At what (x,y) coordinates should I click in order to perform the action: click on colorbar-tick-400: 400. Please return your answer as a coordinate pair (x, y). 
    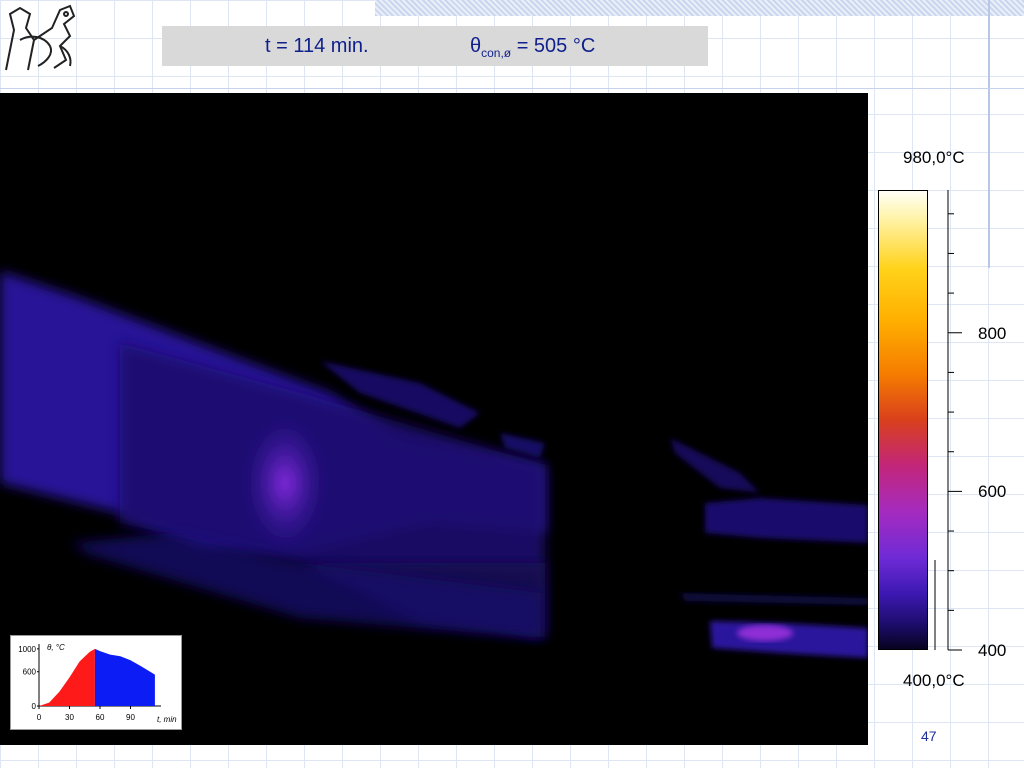
    Looking at the image, I should click on (992, 650).